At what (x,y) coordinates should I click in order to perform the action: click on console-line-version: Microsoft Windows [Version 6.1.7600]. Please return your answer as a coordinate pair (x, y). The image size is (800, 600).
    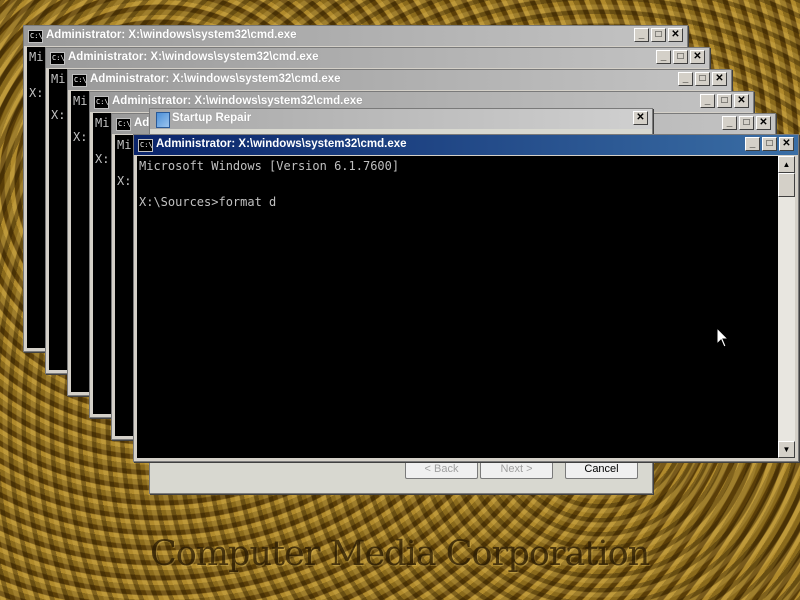
    Looking at the image, I should click on (269, 166).